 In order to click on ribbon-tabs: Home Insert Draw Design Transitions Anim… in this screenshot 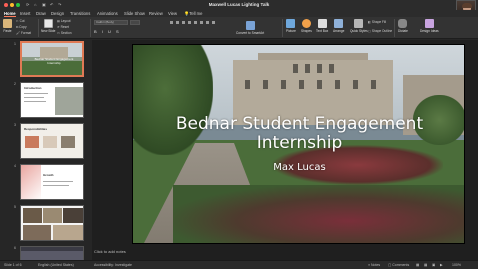, I will do `click(239, 13)`.